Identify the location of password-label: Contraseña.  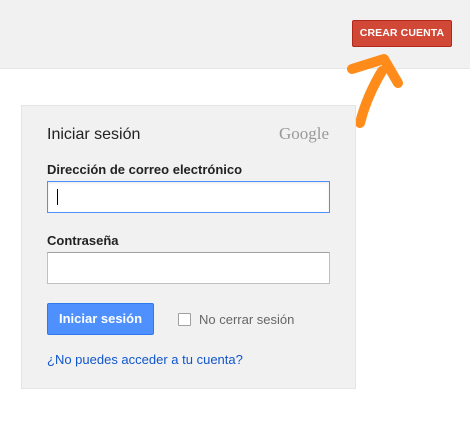
(83, 240).